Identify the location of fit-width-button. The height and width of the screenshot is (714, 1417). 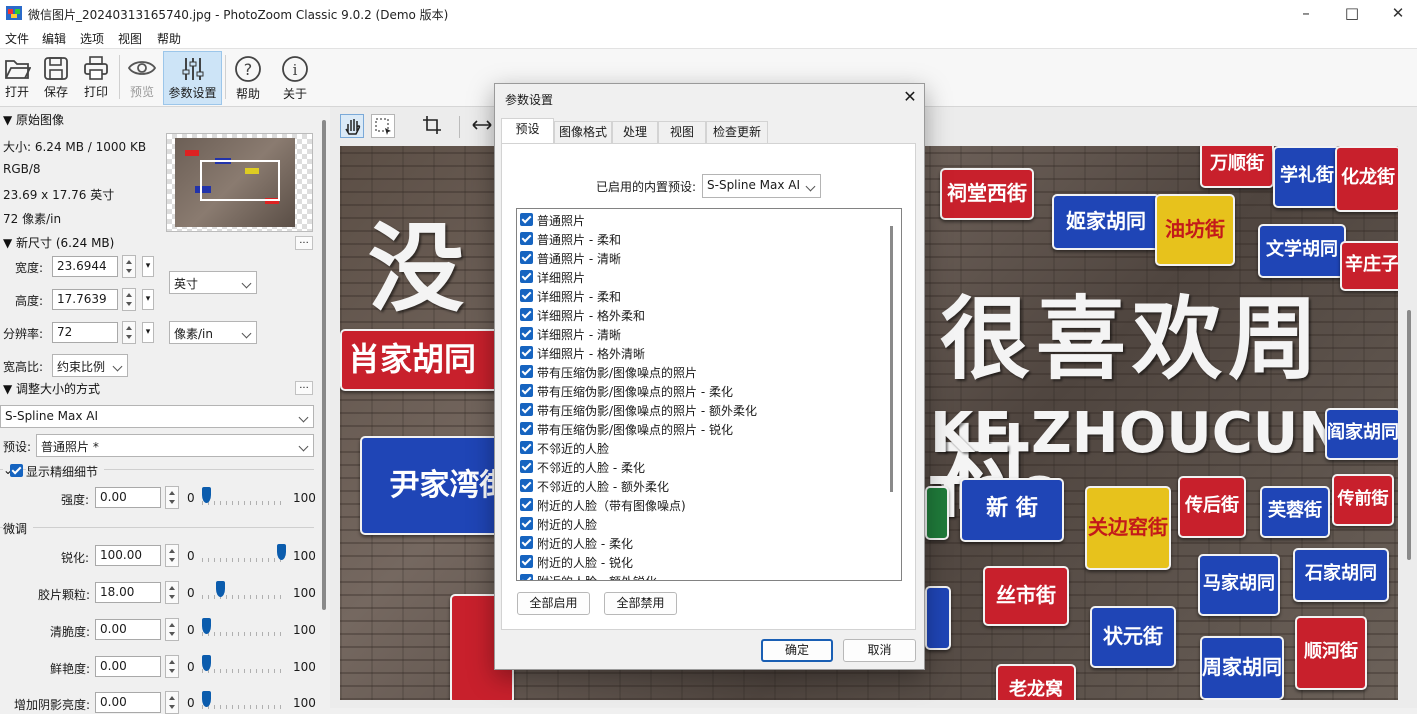
(483, 126).